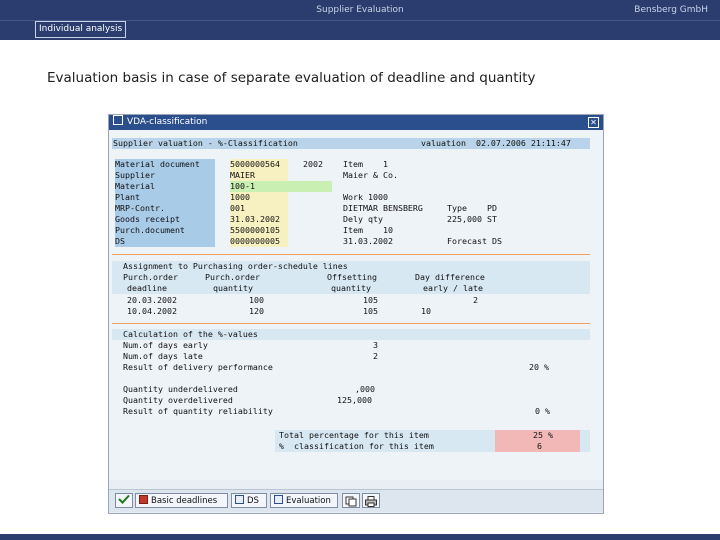 The height and width of the screenshot is (540, 720). I want to click on copy-icon, so click(351, 501).